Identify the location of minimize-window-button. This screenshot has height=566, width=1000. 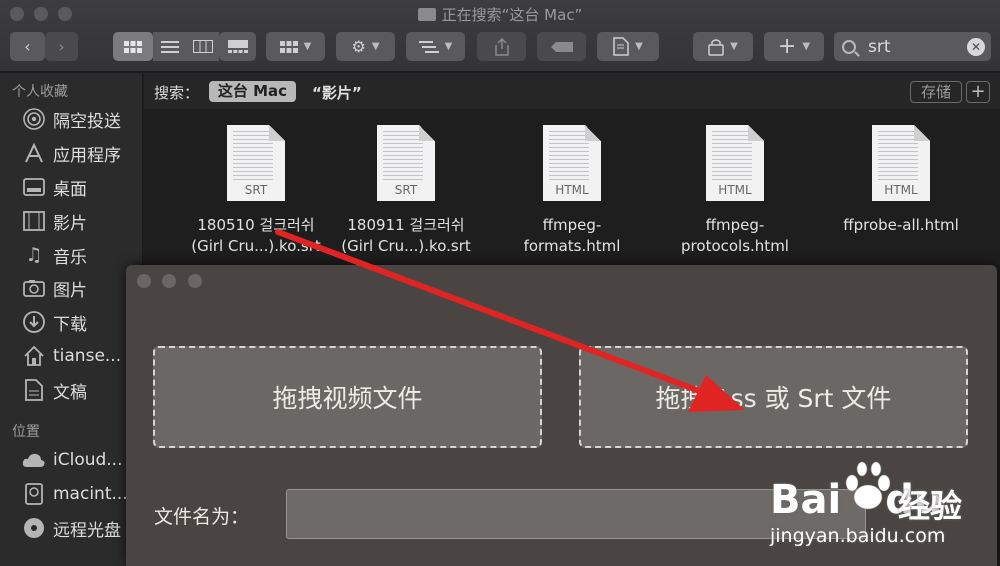
(169, 281).